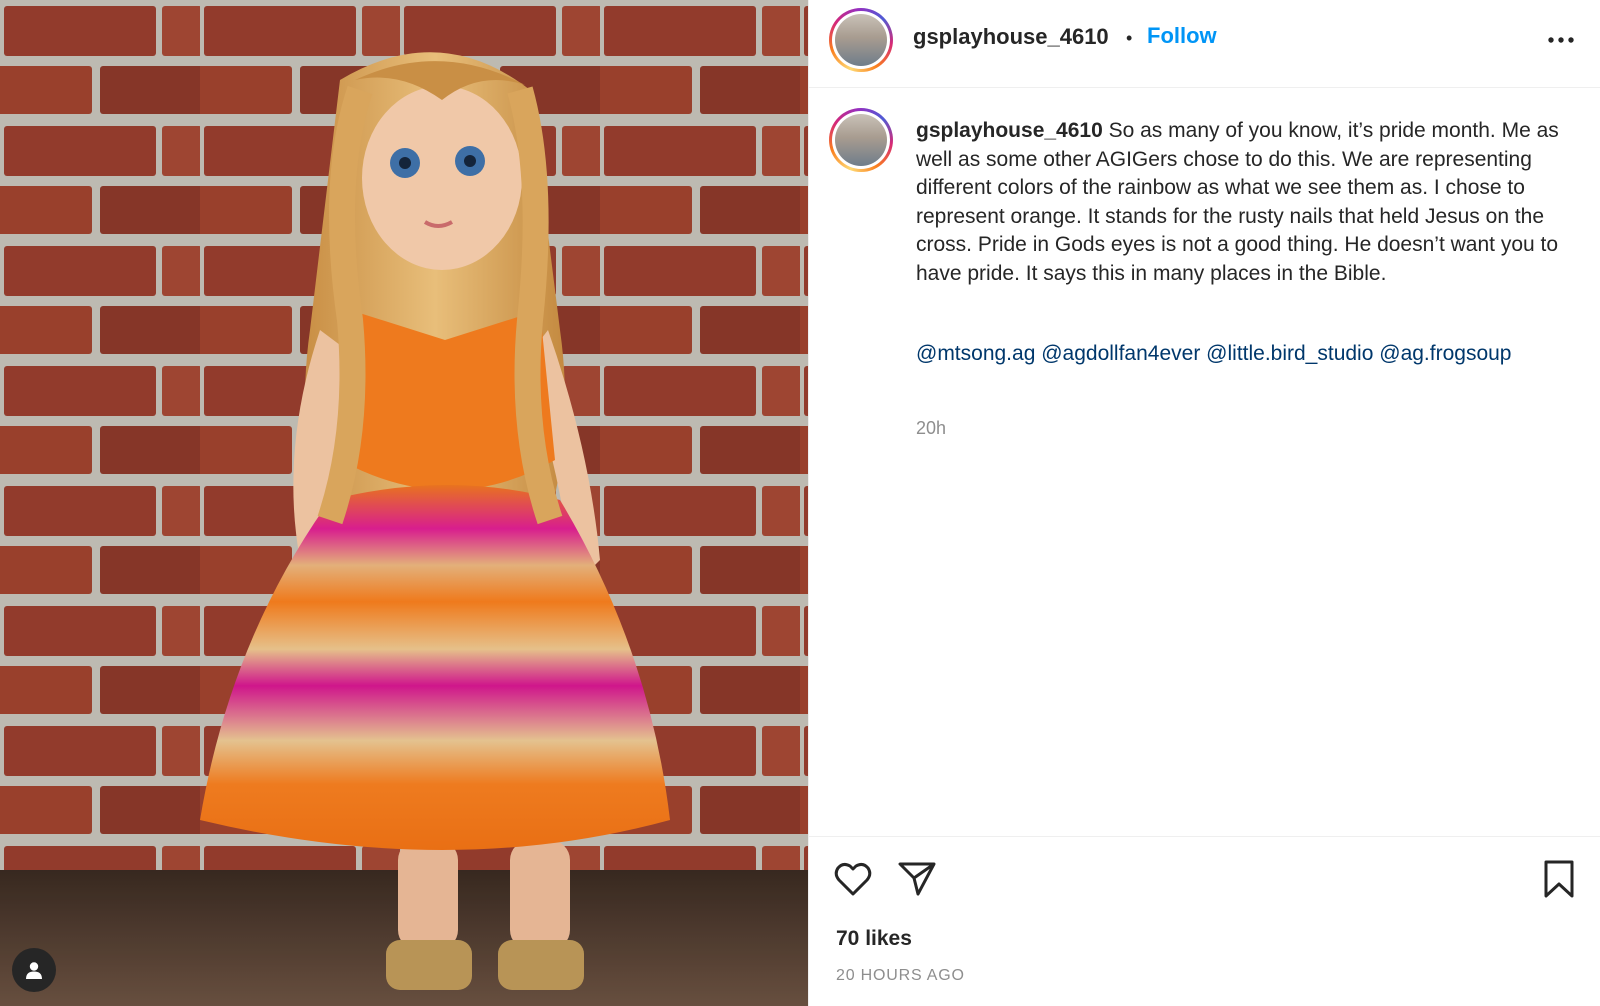 The image size is (1600, 1006). What do you see at coordinates (853, 879) in the screenshot?
I see `heart-icon` at bounding box center [853, 879].